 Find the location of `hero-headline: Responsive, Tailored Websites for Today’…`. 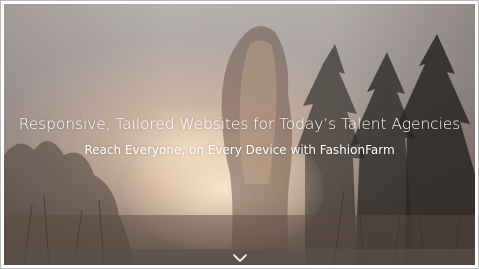

hero-headline: Responsive, Tailored Websites for Today’… is located at coordinates (239, 124).